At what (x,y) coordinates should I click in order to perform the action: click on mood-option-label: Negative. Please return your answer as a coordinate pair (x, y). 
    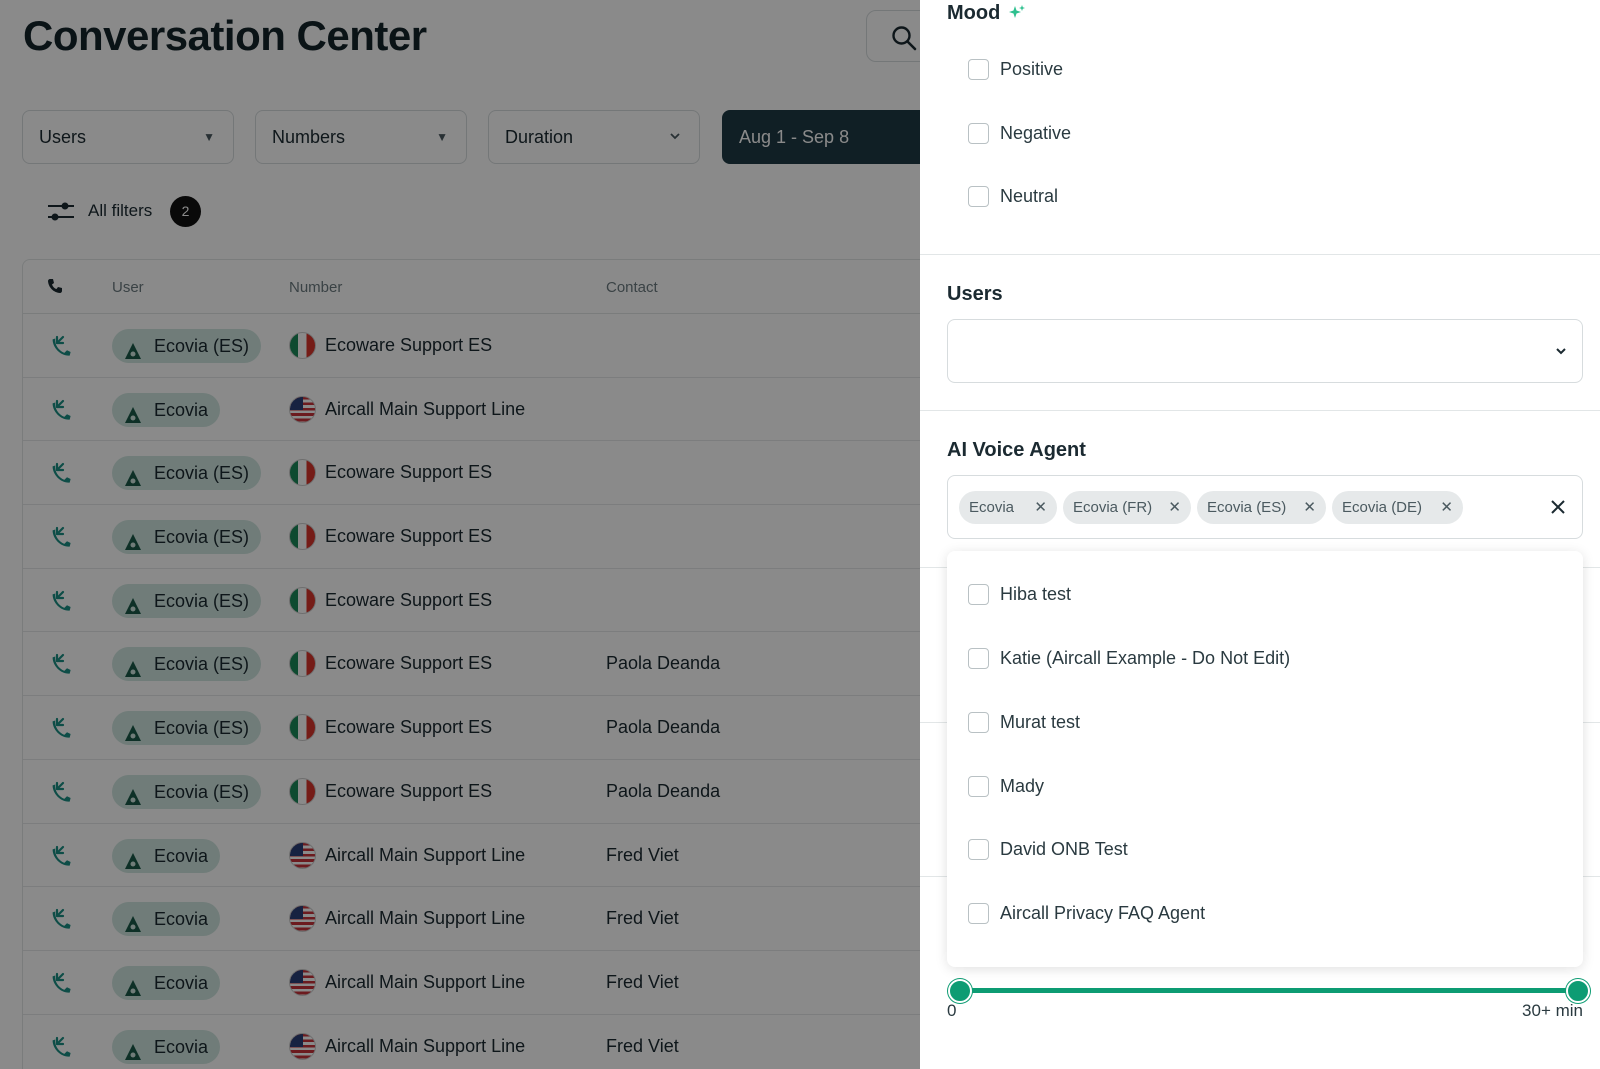
    Looking at the image, I should click on (1036, 133).